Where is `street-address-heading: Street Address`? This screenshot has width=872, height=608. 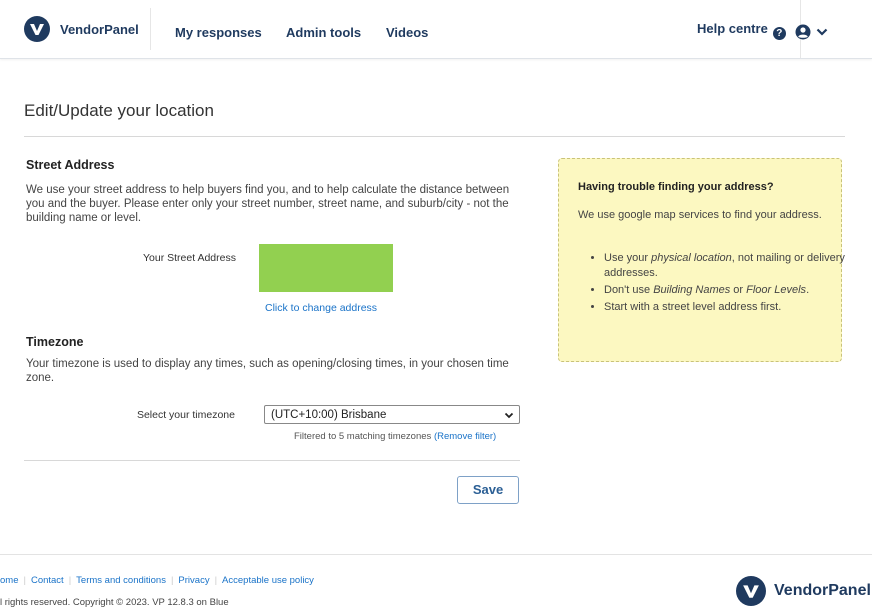
street-address-heading: Street Address is located at coordinates (70, 165).